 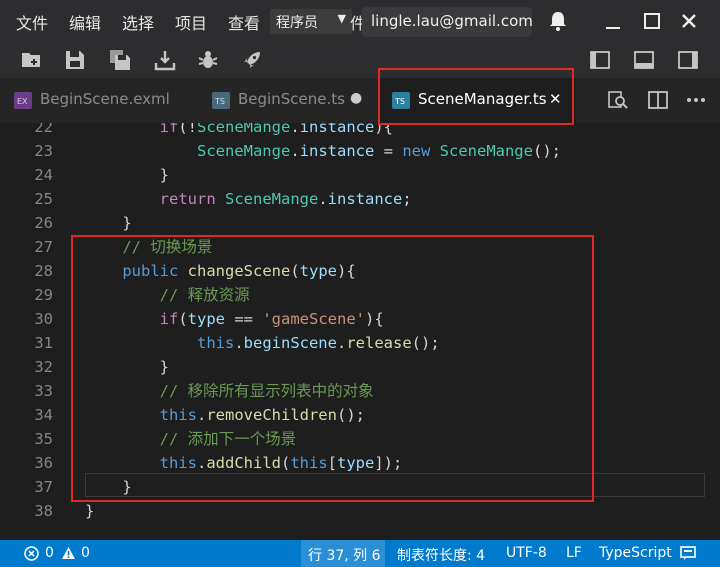 I want to click on code-text: // 切换场景, so click(x=167, y=247).